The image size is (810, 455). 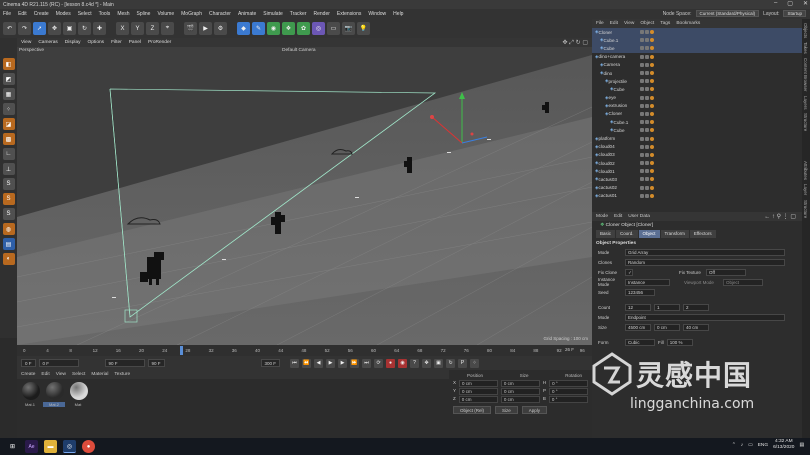 I want to click on om-menu-tags: Tags, so click(x=665, y=23).